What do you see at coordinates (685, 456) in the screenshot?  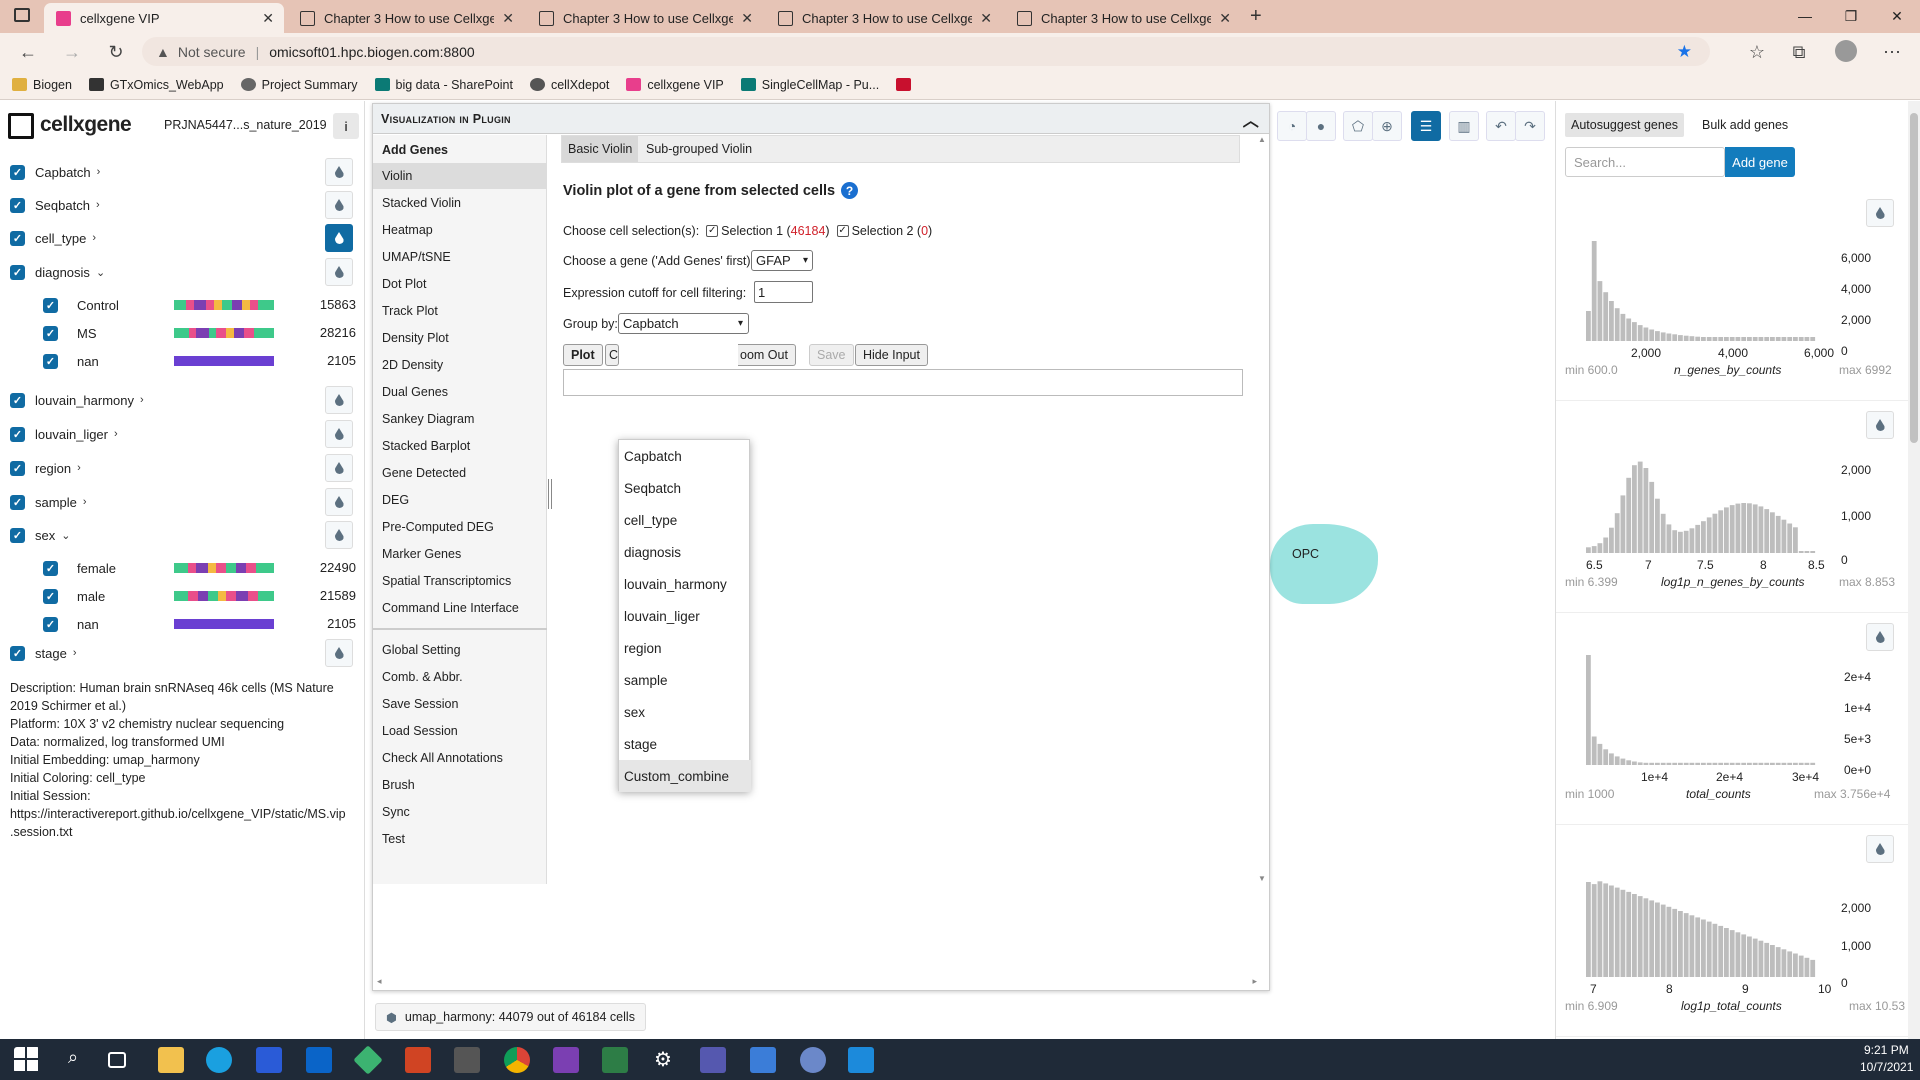 I see `option-capbatch: Capbatch` at bounding box center [685, 456].